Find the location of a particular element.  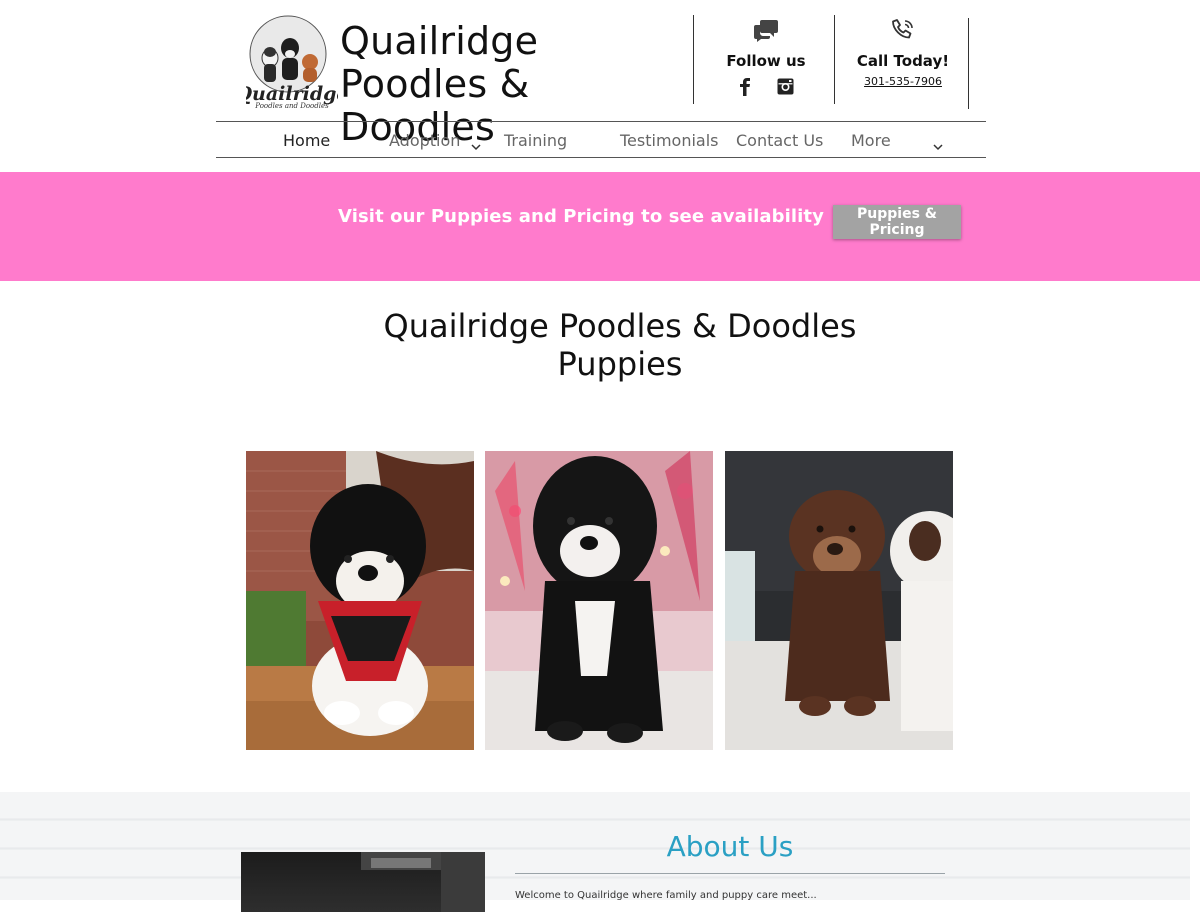

facebook-icon is located at coordinates (745, 89).